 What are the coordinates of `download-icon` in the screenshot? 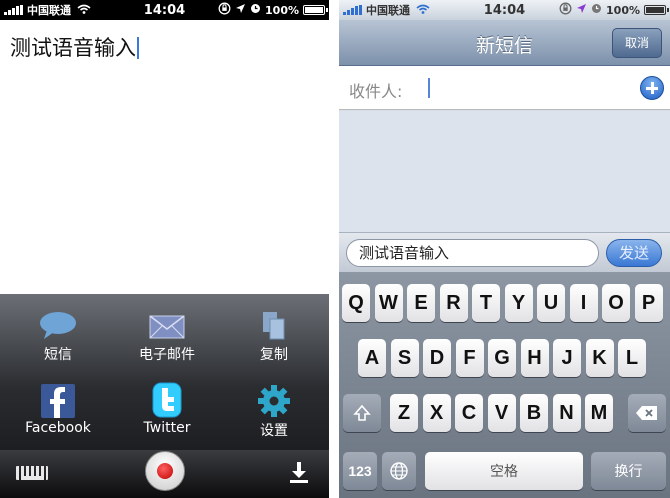 It's located at (299, 472).